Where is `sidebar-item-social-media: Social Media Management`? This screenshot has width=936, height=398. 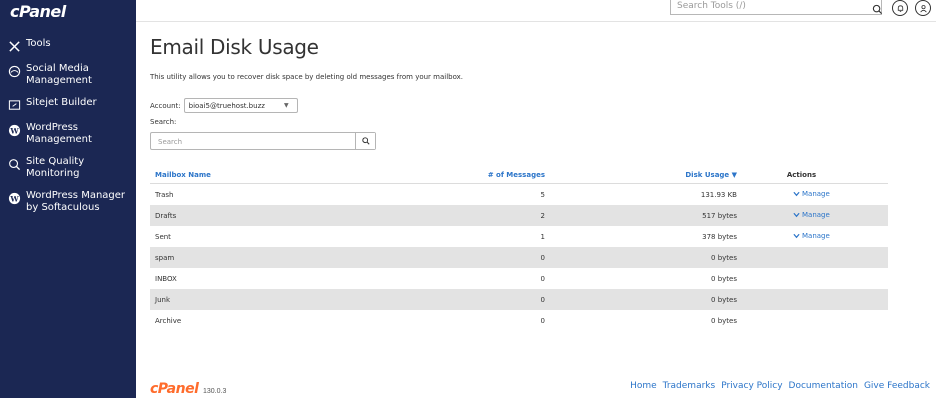 sidebar-item-social-media: Social Media Management is located at coordinates (68, 75).